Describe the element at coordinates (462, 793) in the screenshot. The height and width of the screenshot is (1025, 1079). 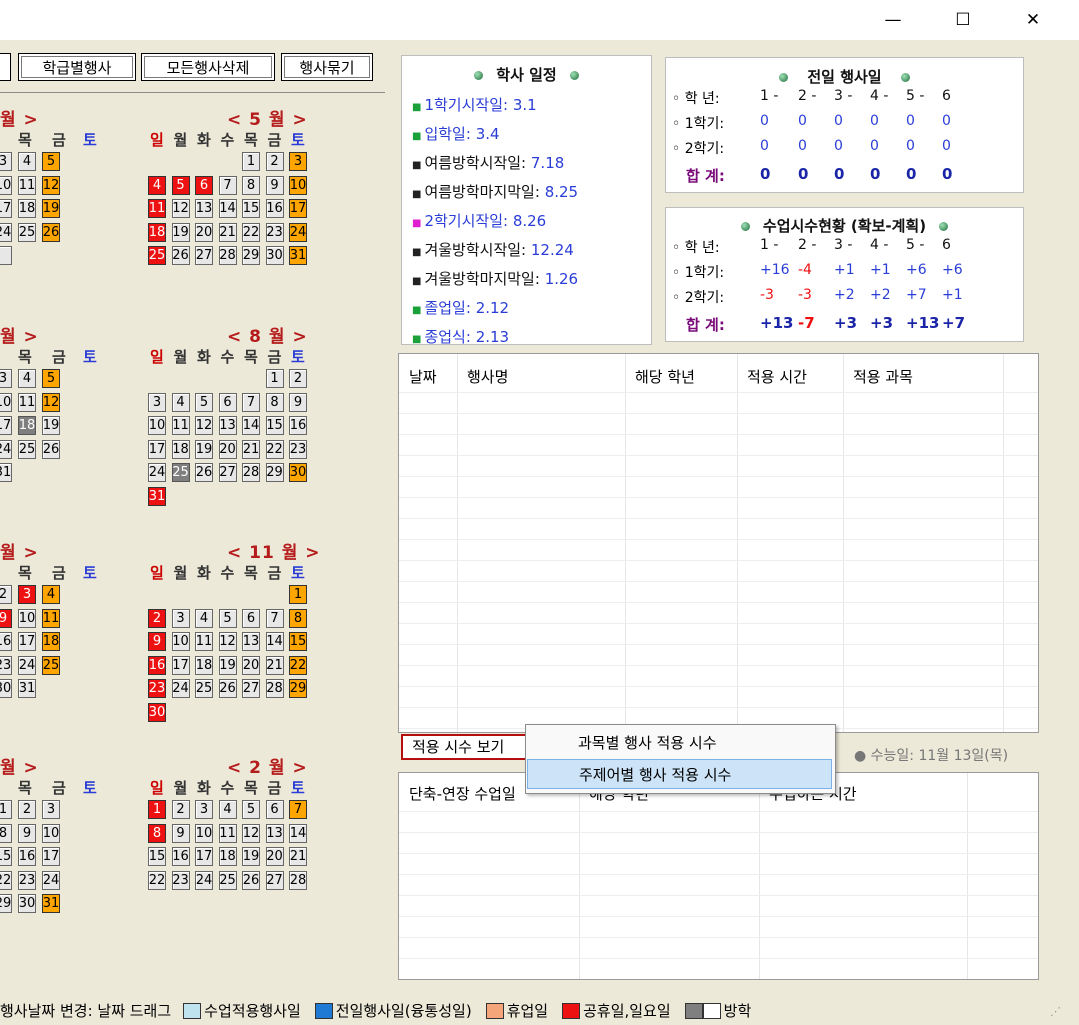
I see `list-column-header: 단축-연장 수업일` at that location.